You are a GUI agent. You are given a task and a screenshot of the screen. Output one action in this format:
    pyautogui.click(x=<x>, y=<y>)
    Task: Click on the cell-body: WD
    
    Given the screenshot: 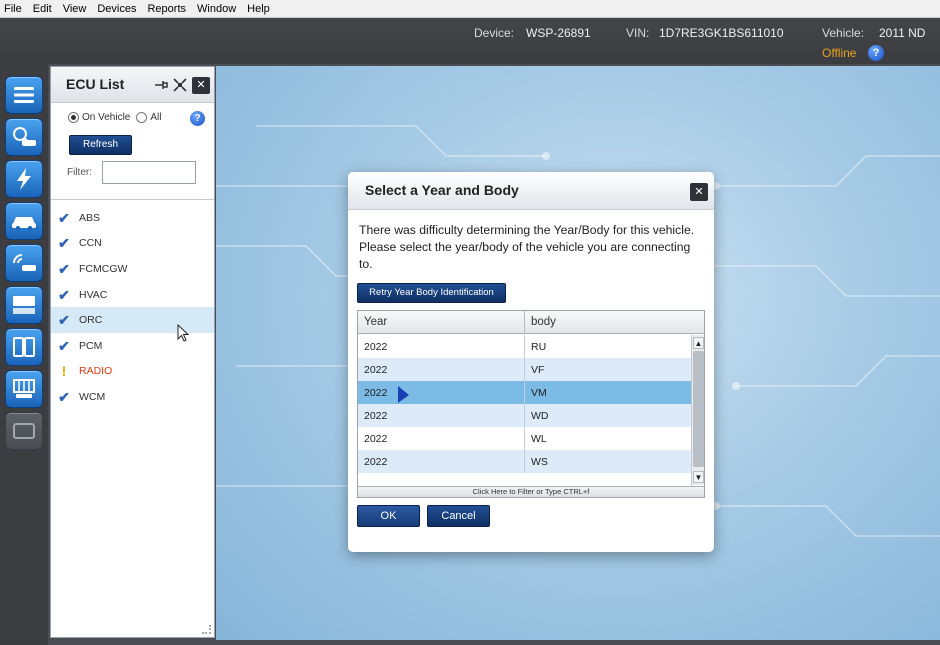 What is the action you would take?
    pyautogui.click(x=540, y=416)
    